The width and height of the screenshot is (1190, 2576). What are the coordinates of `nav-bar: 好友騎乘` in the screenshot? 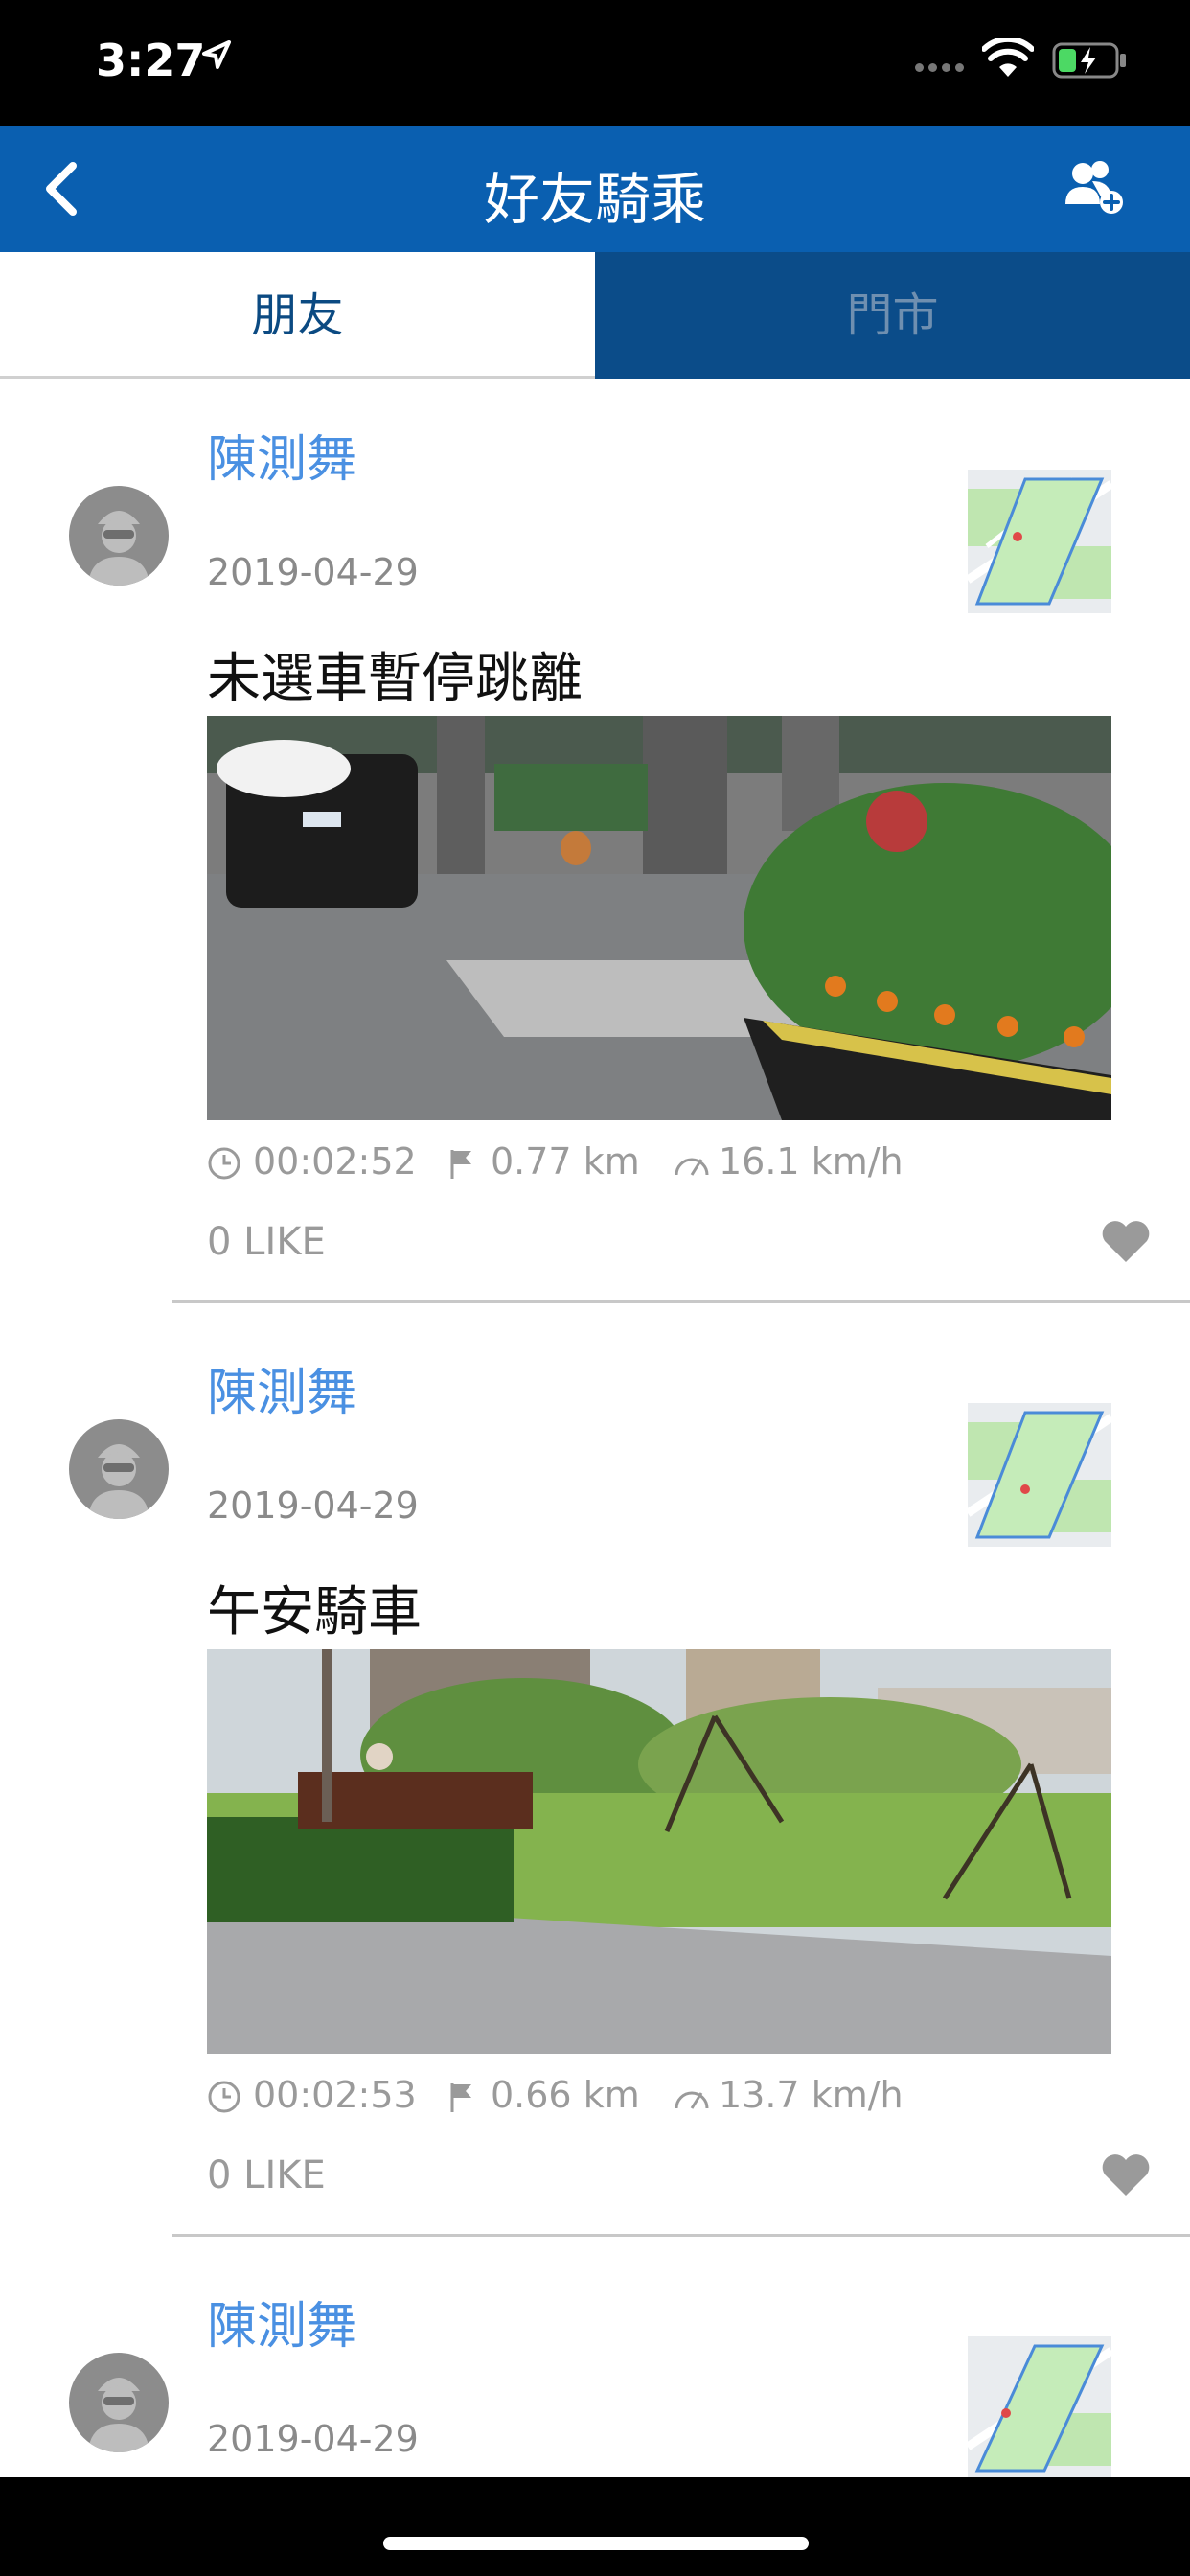 It's located at (595, 189).